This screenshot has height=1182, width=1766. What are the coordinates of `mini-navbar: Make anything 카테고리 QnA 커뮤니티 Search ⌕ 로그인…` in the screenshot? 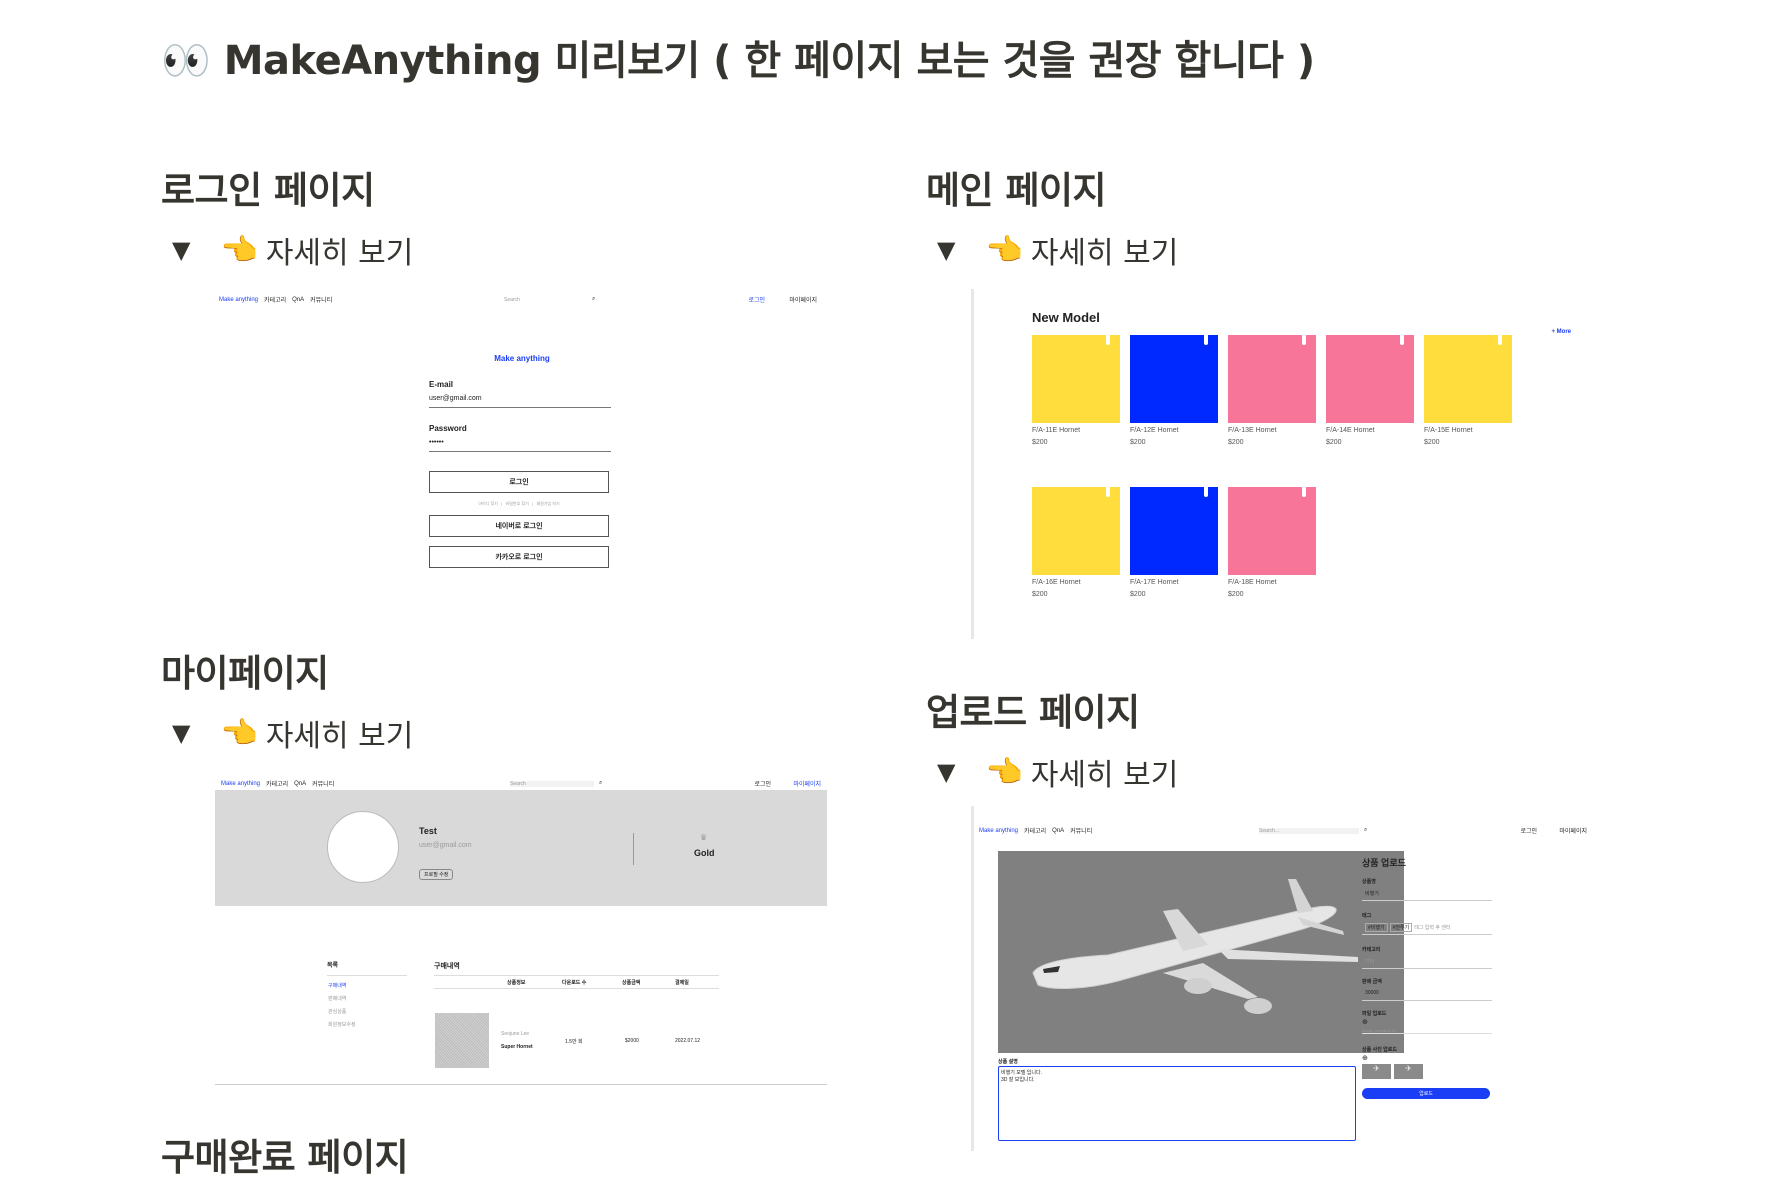 It's located at (521, 299).